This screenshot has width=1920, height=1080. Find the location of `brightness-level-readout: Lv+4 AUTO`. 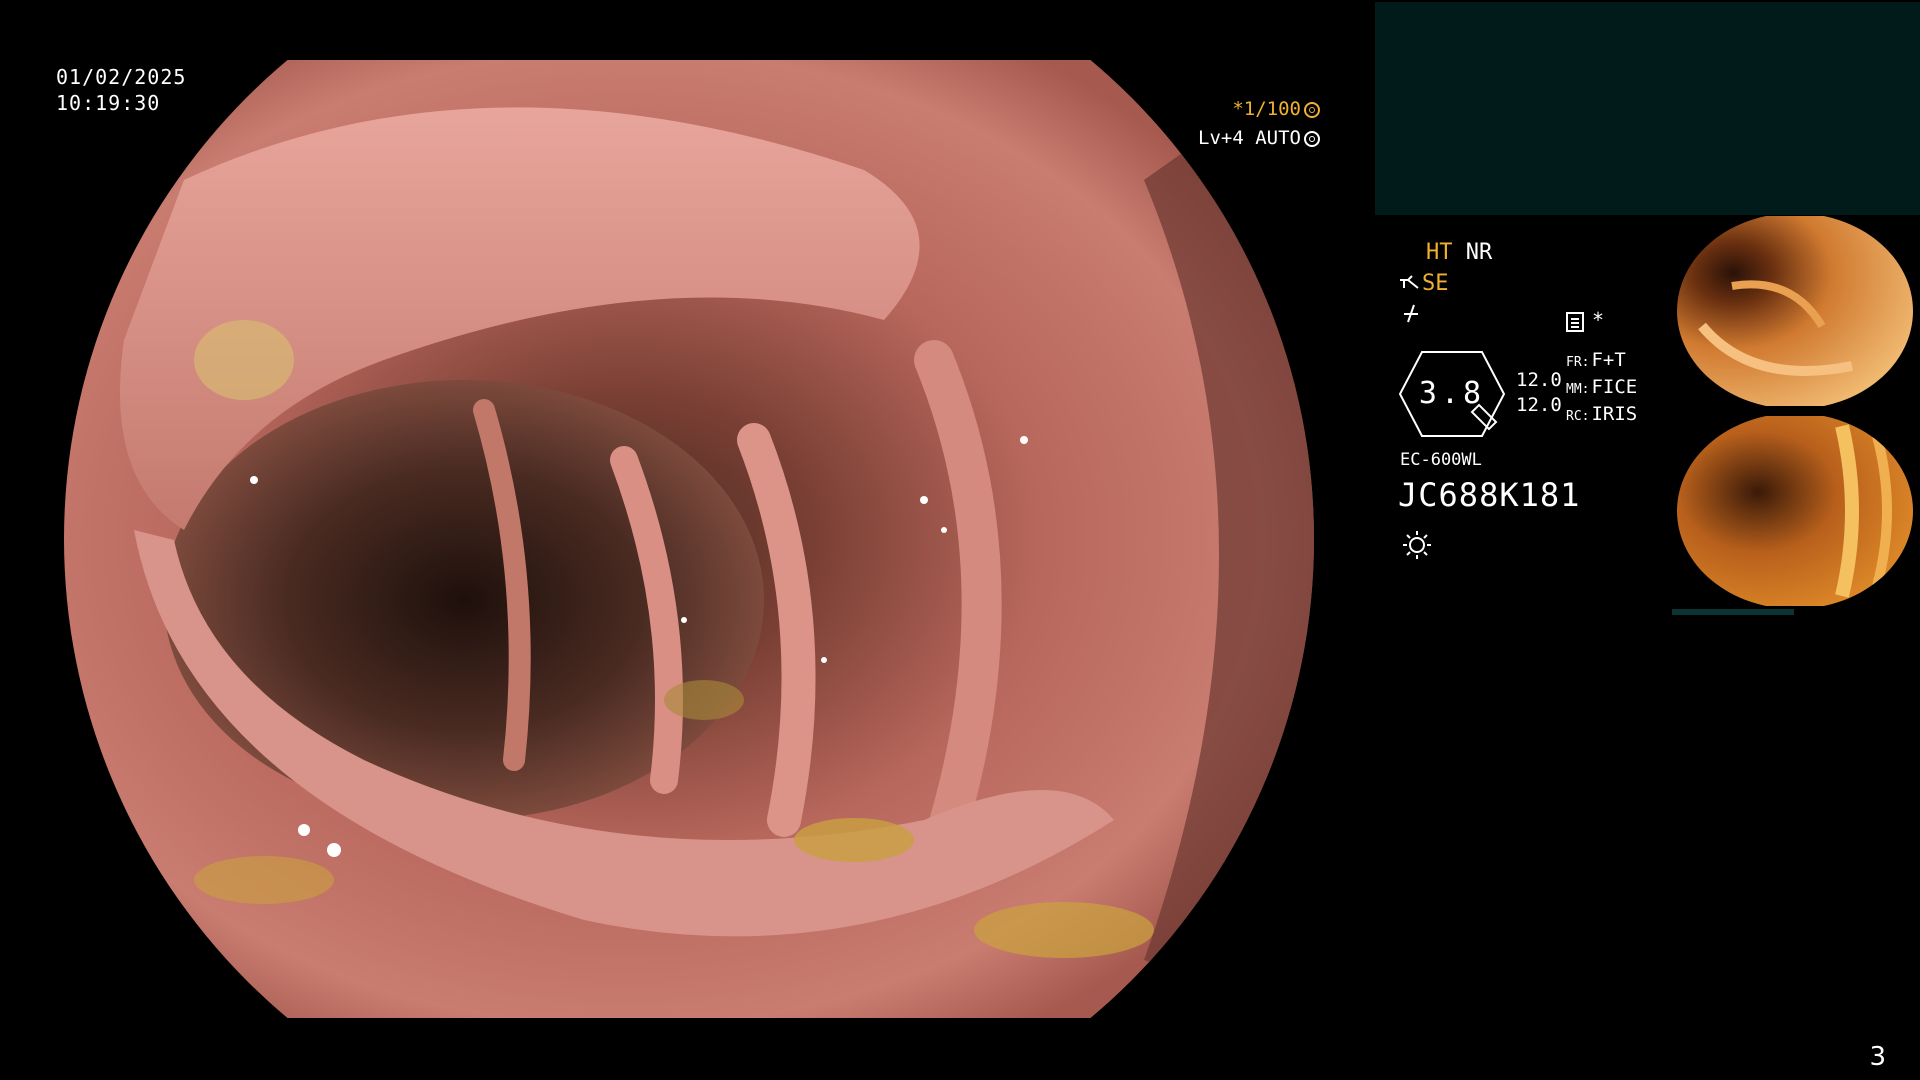

brightness-level-readout: Lv+4 AUTO is located at coordinates (1259, 138).